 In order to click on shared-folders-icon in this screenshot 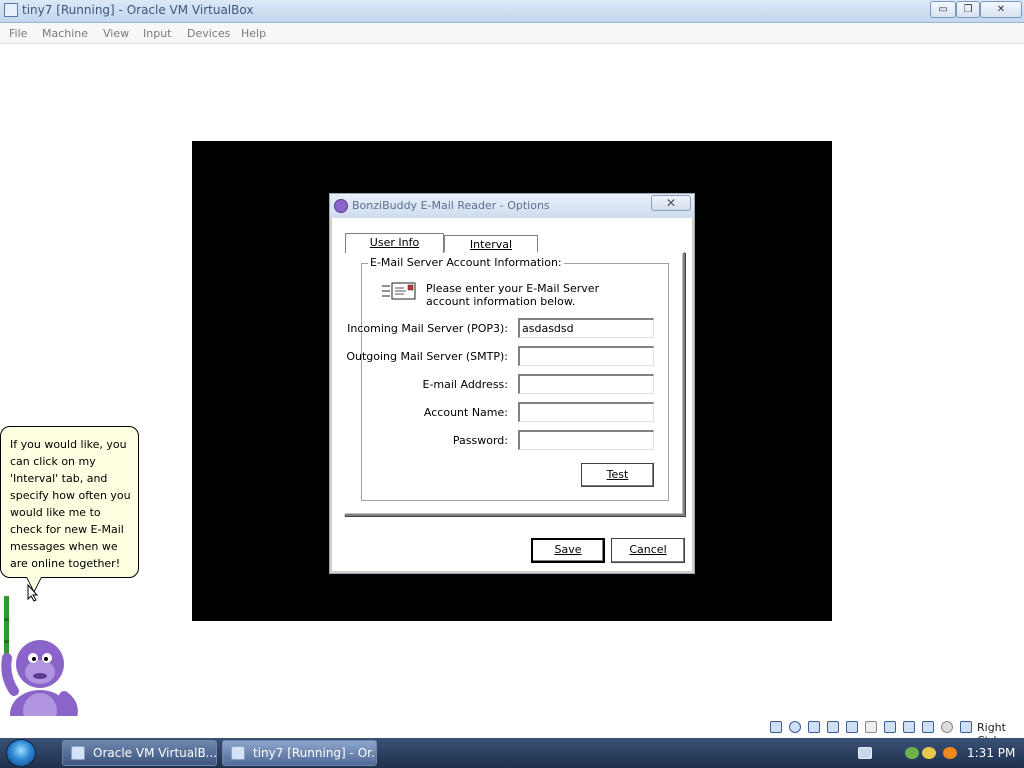, I will do `click(871, 727)`.